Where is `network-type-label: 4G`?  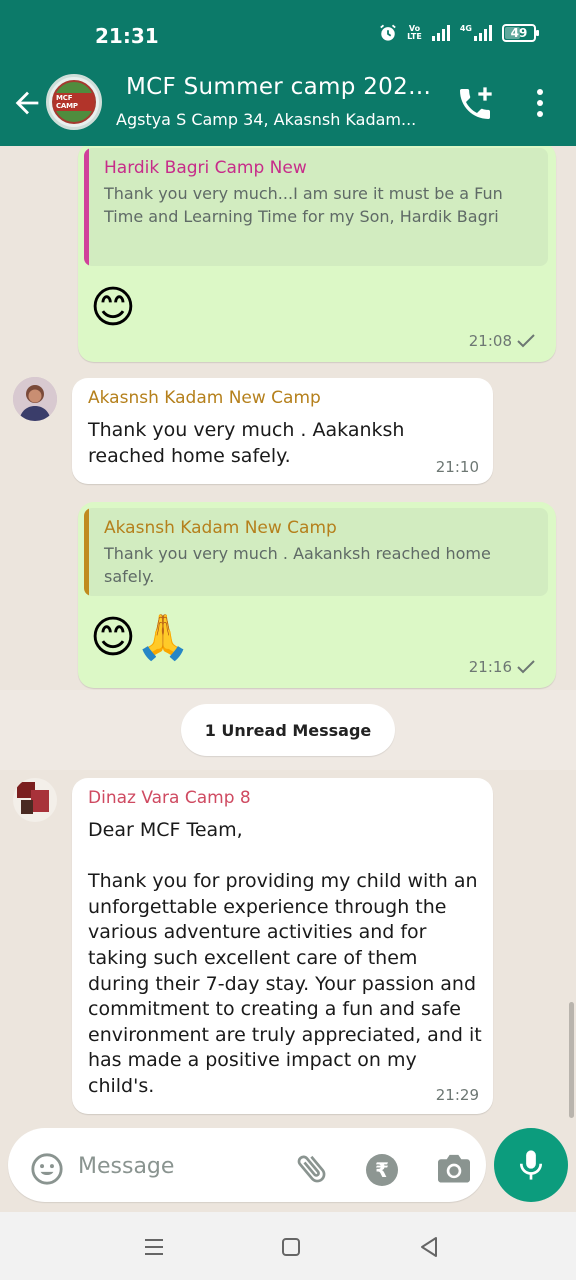
network-type-label: 4G is located at coordinates (465, 28).